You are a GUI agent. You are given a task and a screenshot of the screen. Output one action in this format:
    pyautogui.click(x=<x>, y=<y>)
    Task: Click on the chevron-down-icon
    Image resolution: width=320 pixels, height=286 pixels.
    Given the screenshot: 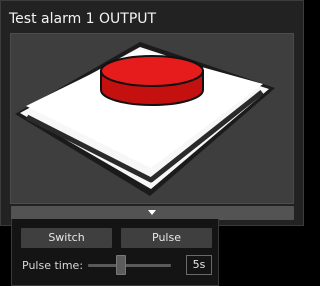 What is the action you would take?
    pyautogui.click(x=152, y=212)
    